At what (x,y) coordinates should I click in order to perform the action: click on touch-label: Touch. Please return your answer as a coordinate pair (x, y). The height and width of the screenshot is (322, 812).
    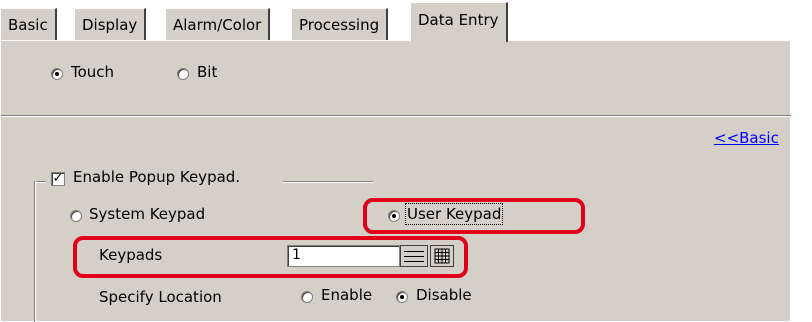
    Looking at the image, I should click on (93, 72).